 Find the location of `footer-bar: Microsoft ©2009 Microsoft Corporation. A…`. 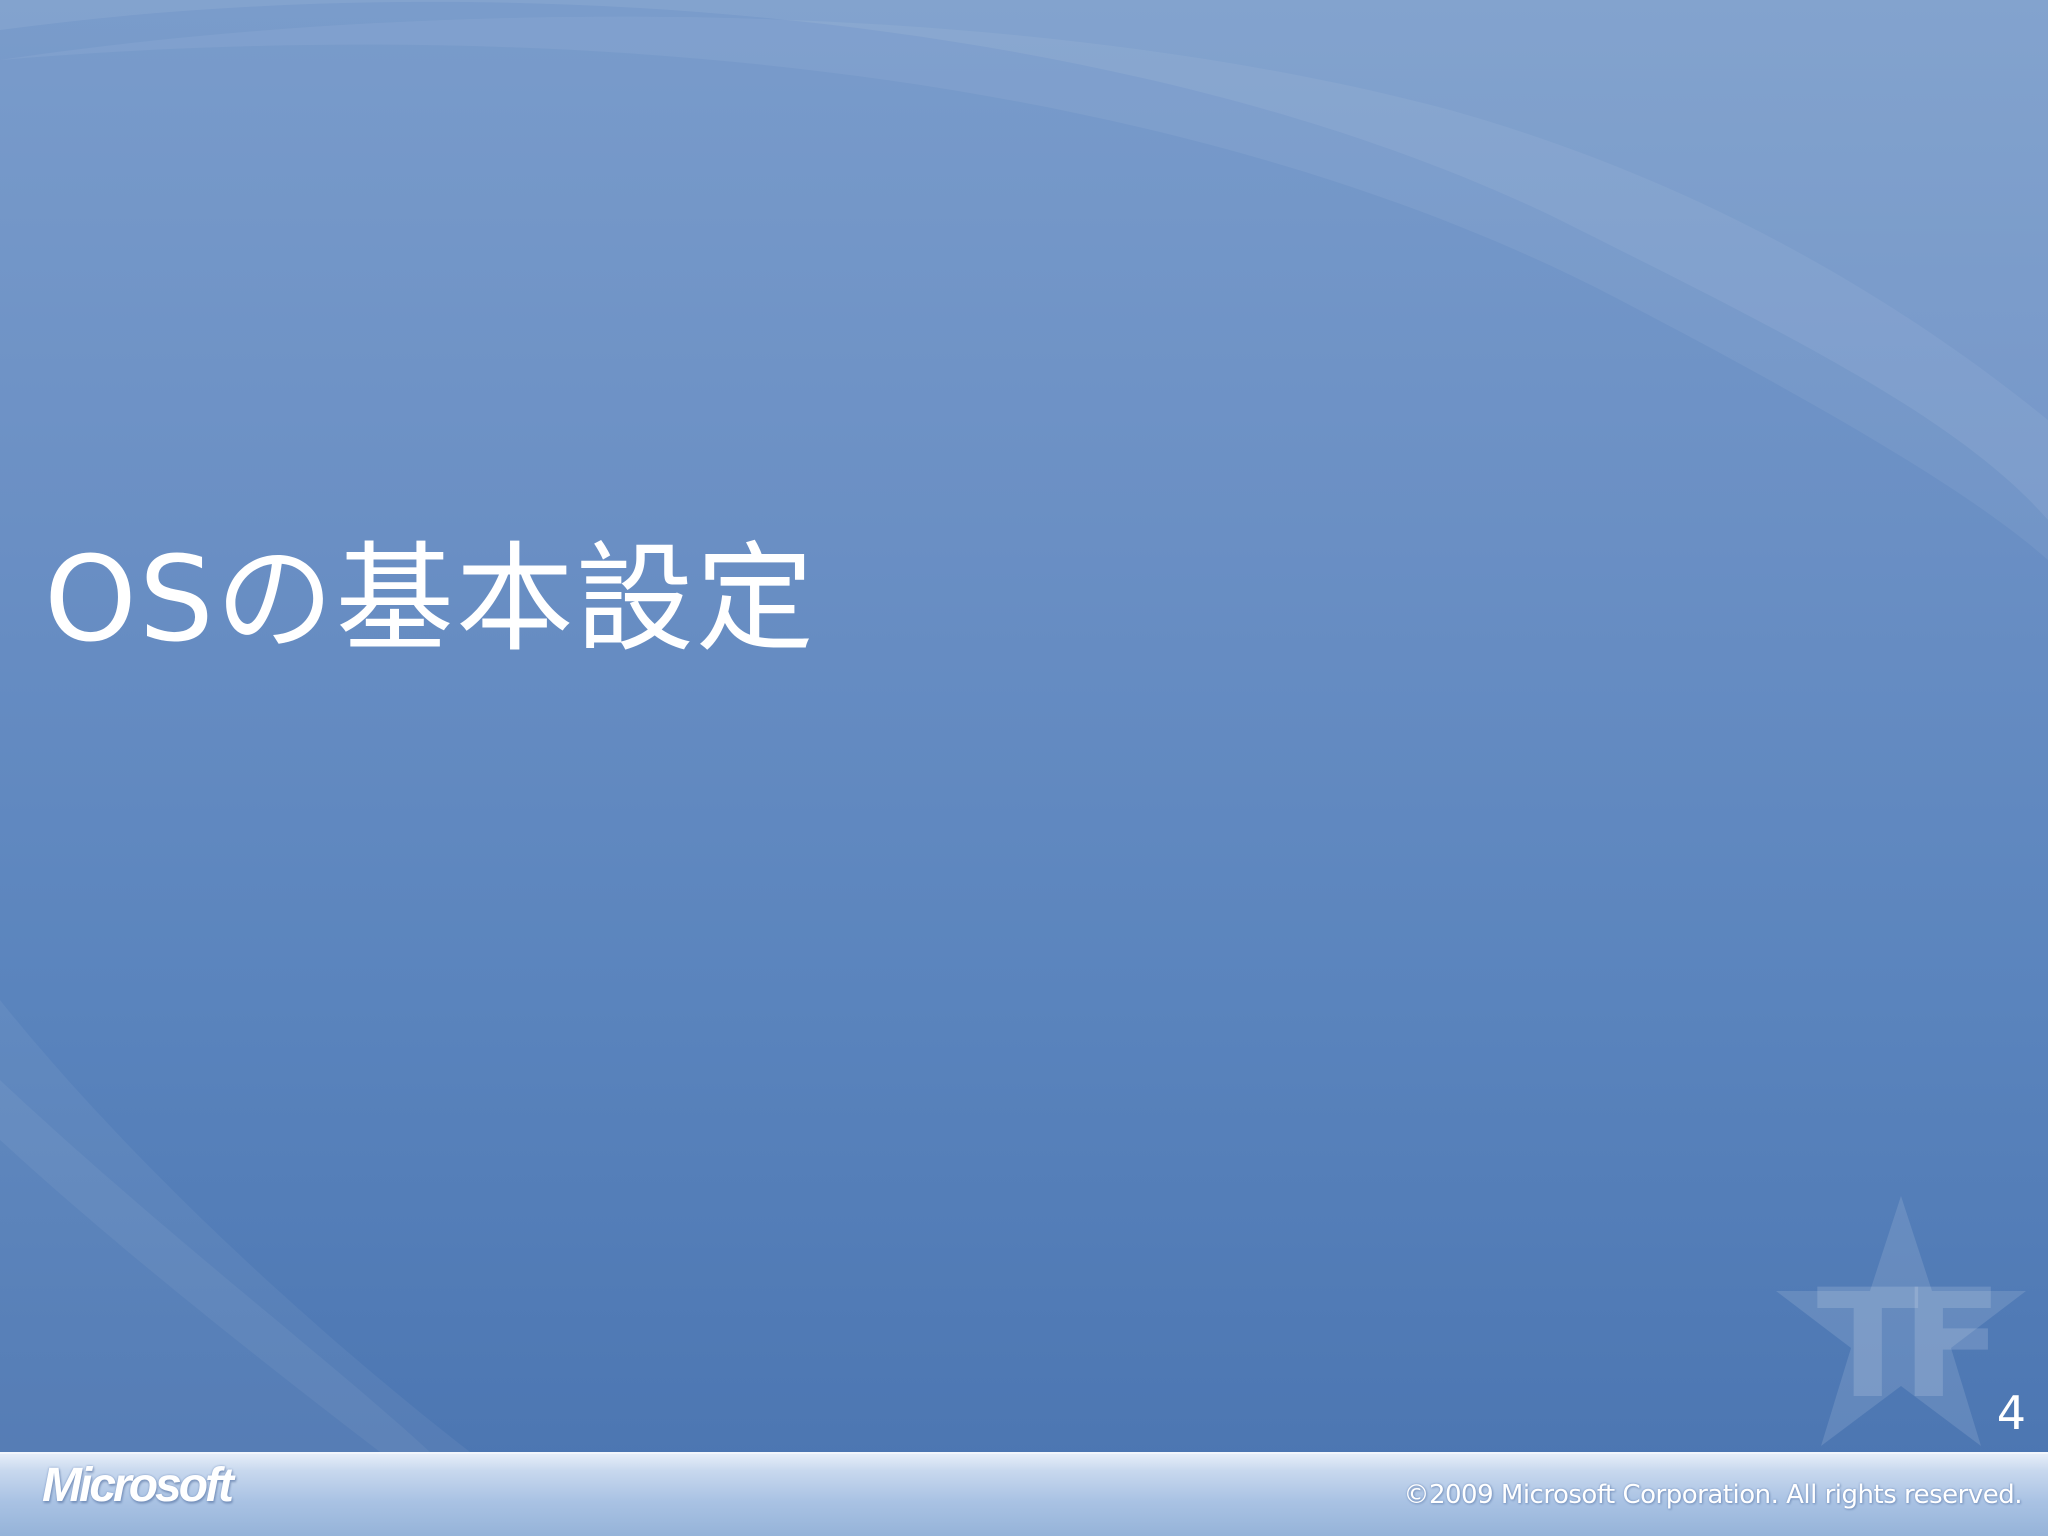

footer-bar: Microsoft ©2009 Microsoft Corporation. A… is located at coordinates (1024, 1494).